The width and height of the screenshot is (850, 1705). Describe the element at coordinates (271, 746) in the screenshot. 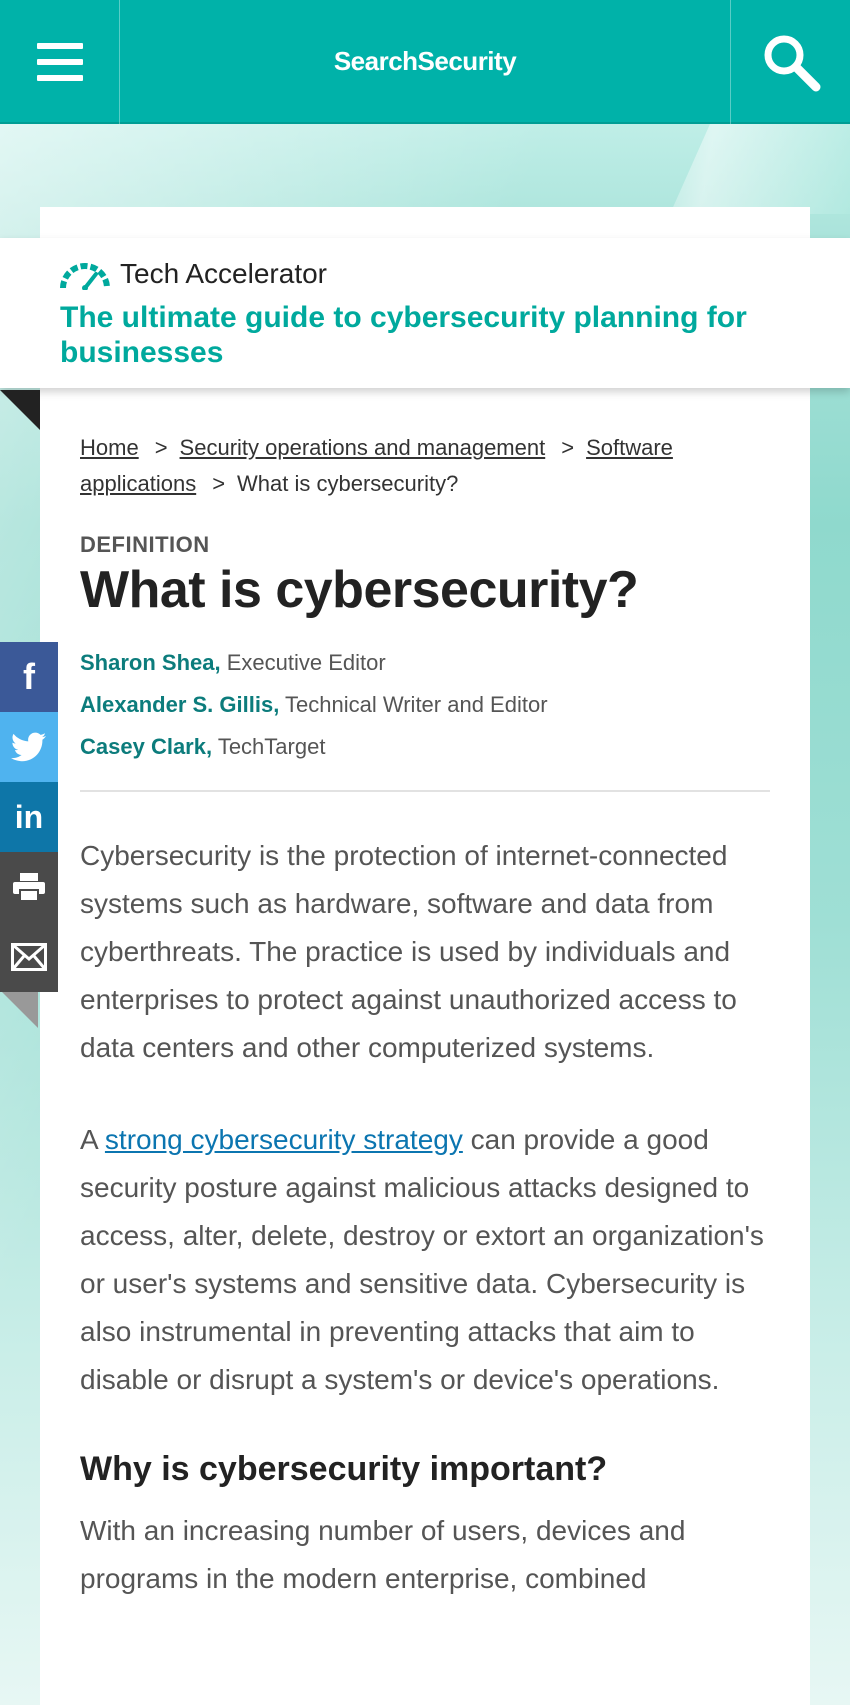

I see `author-role: TechTarget` at that location.